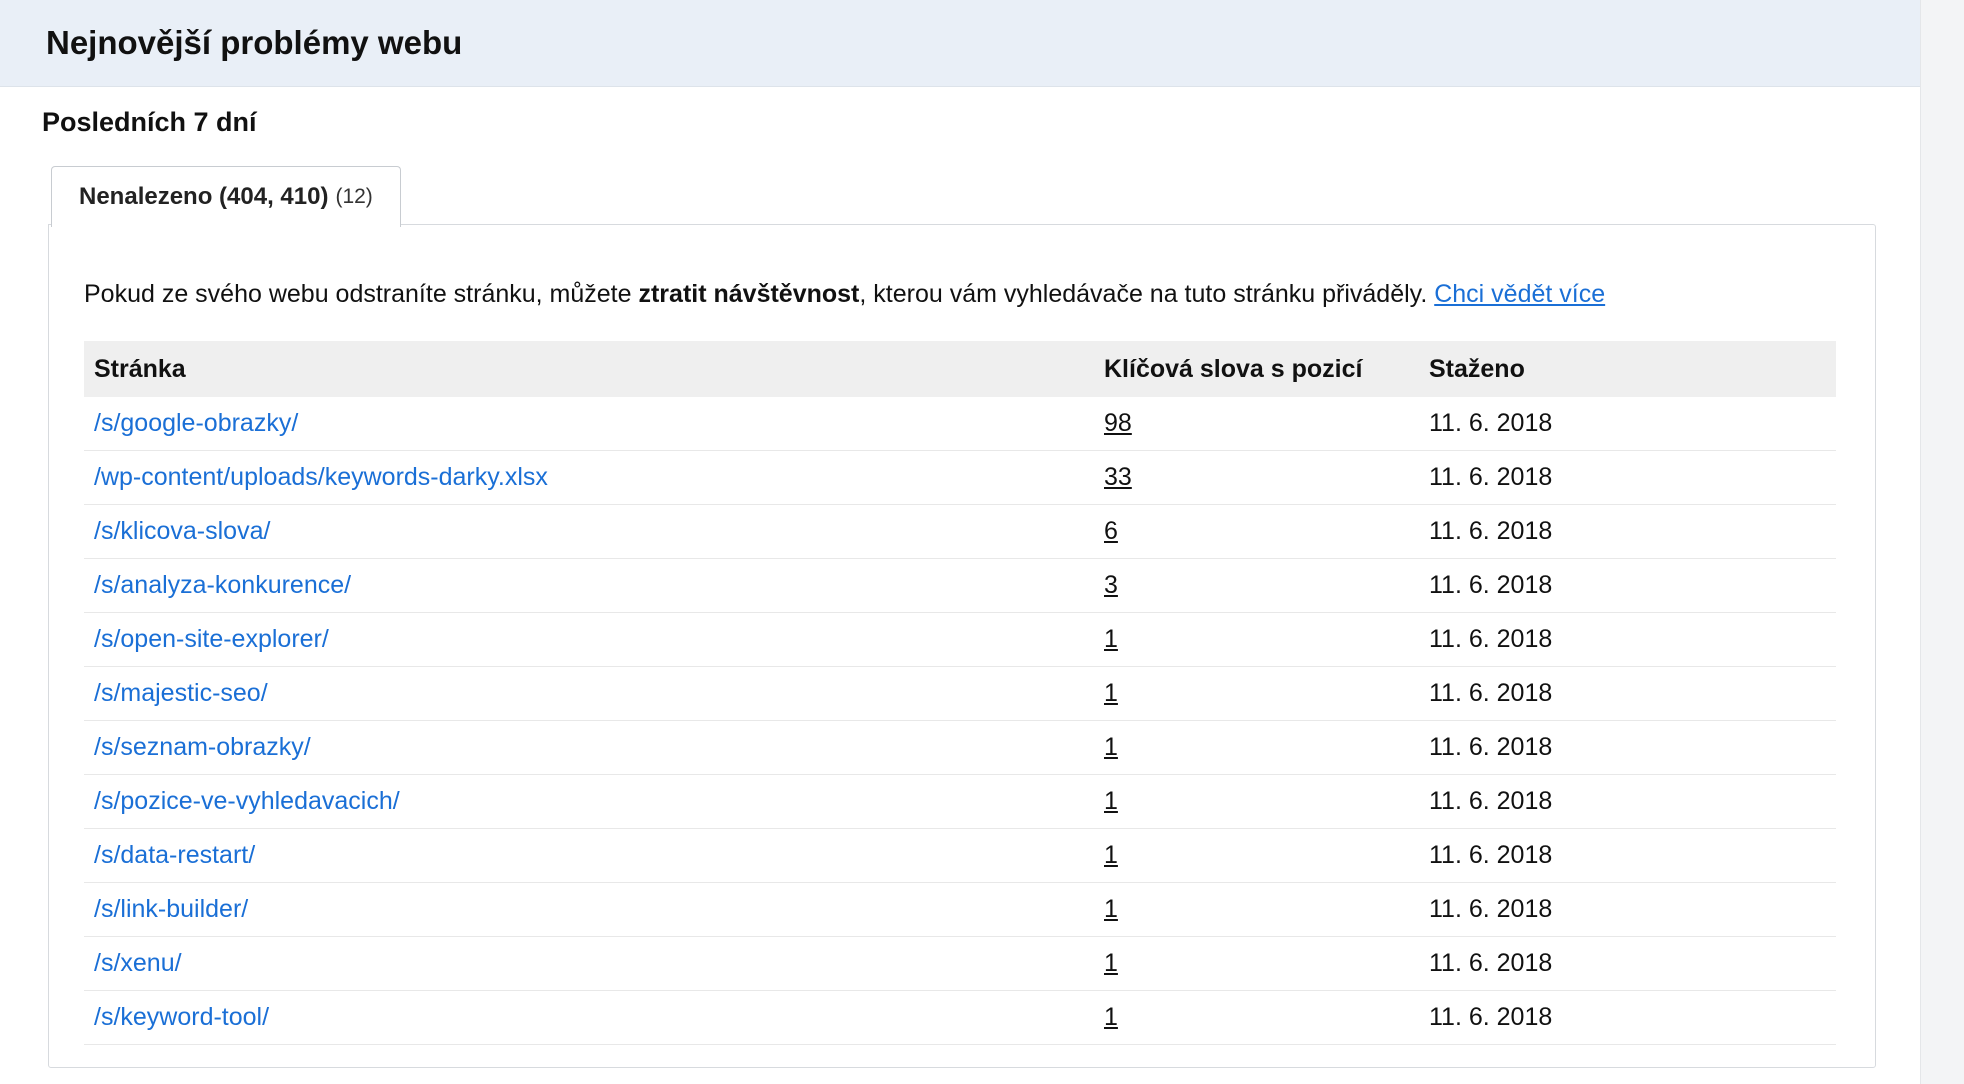 This screenshot has width=1964, height=1084. What do you see at coordinates (222, 585) in the screenshot?
I see `page-link: /s/analyza-konkurence/` at bounding box center [222, 585].